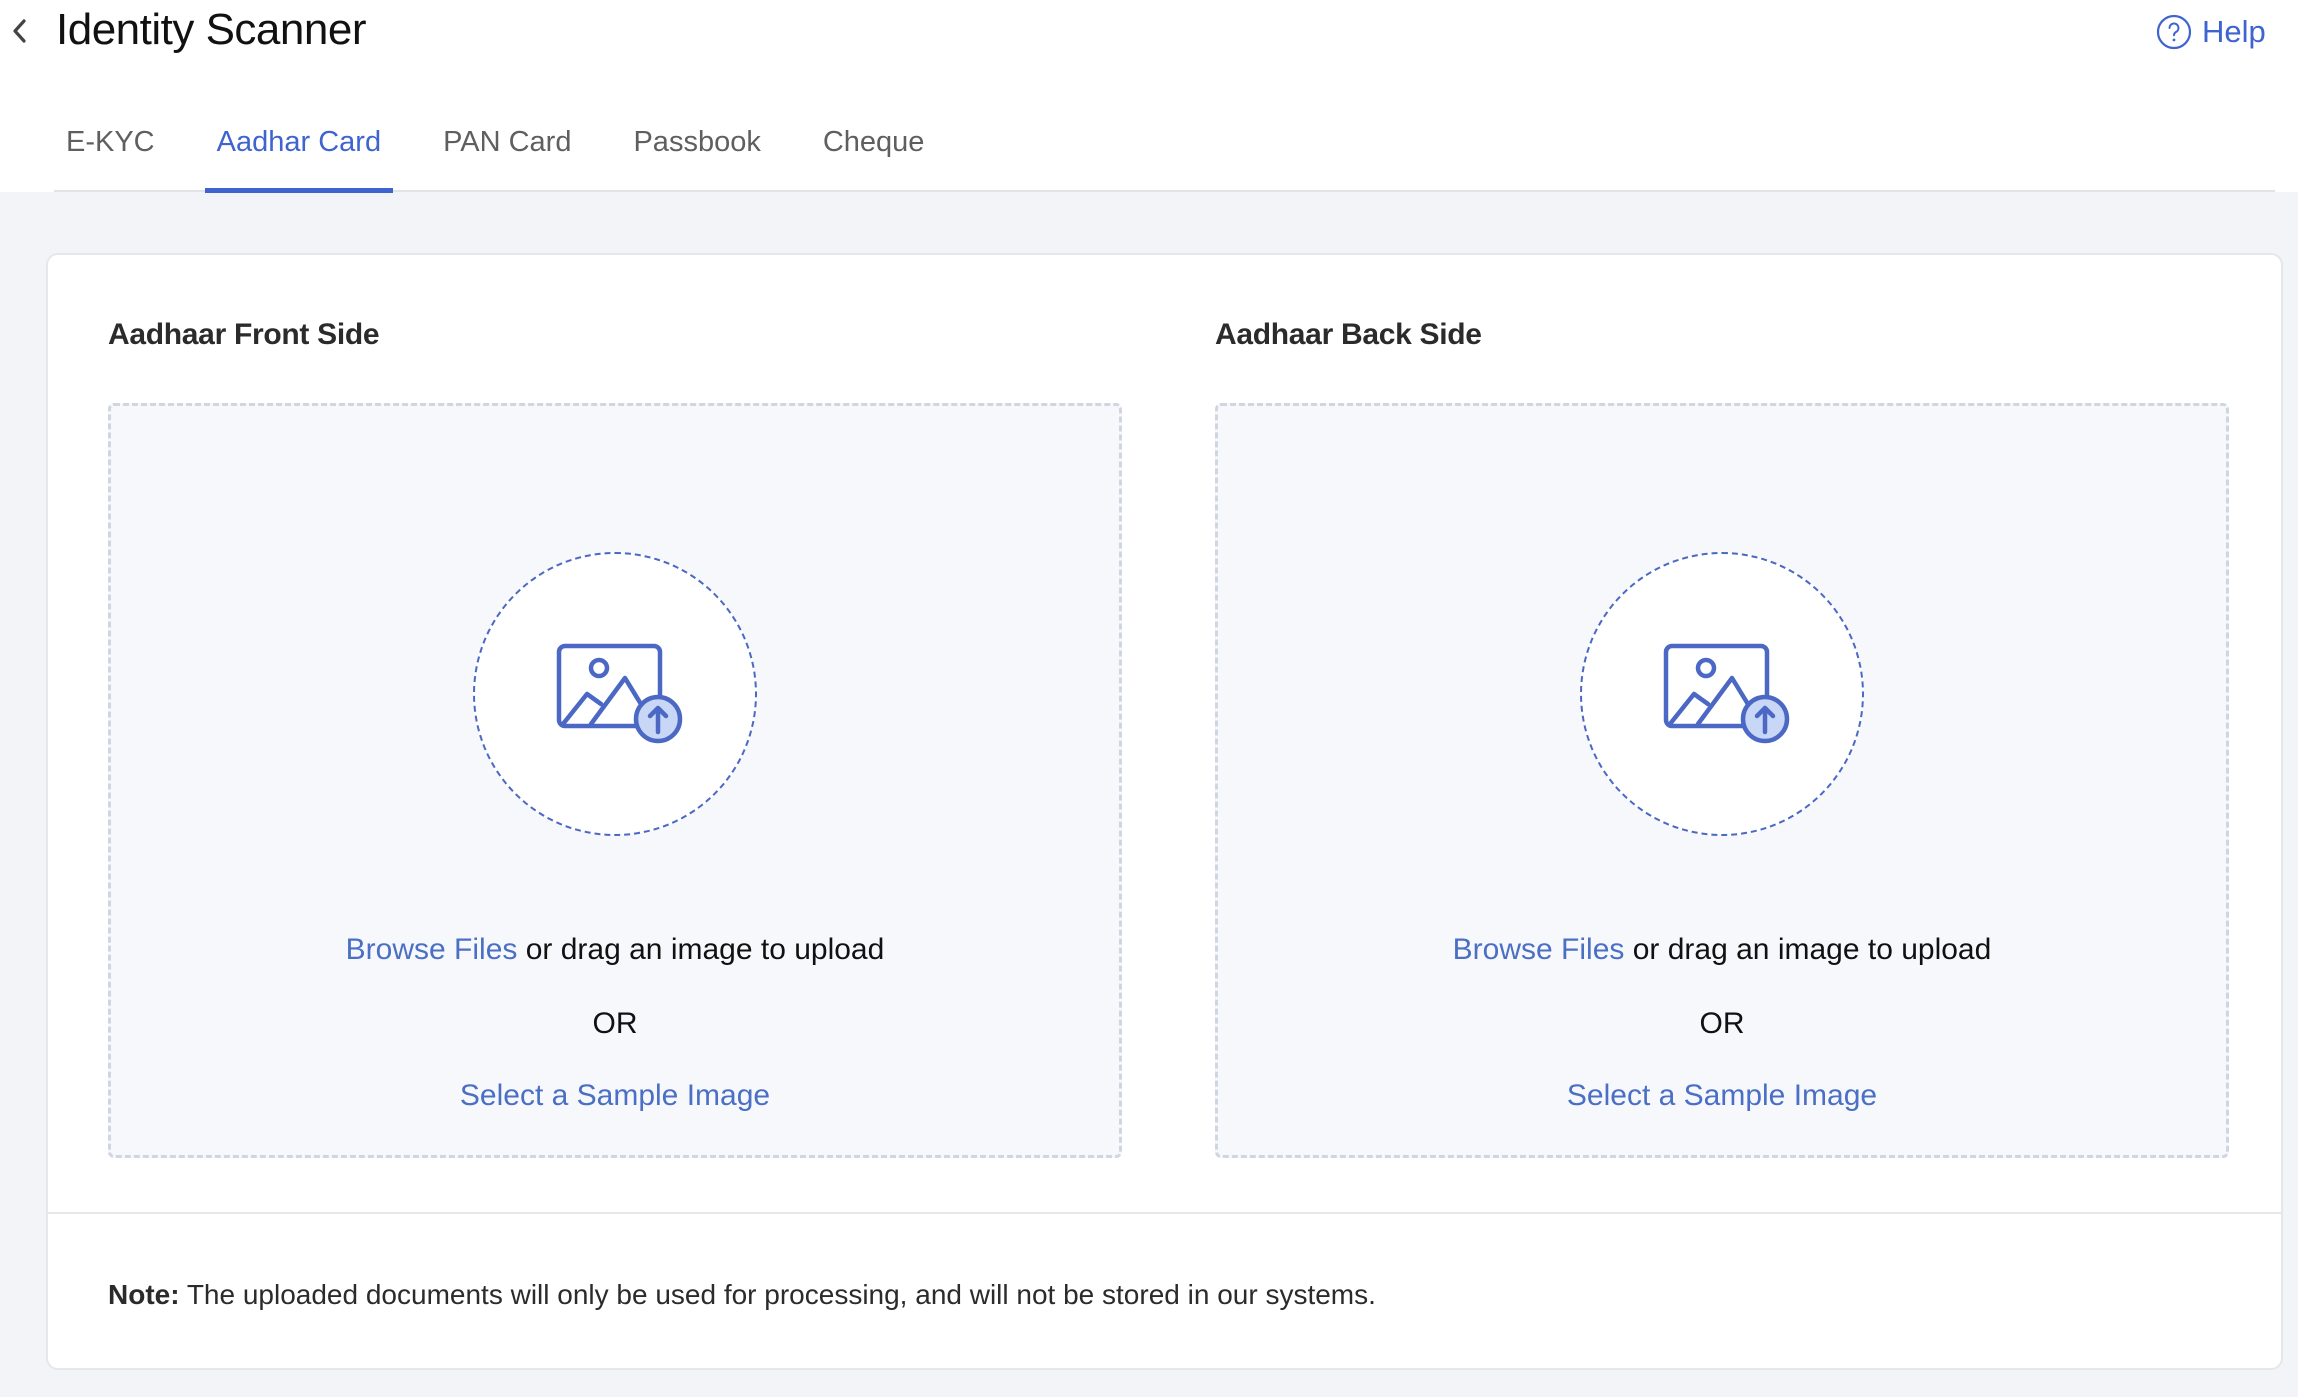  I want to click on tab-passbook: Passbook, so click(696, 155).